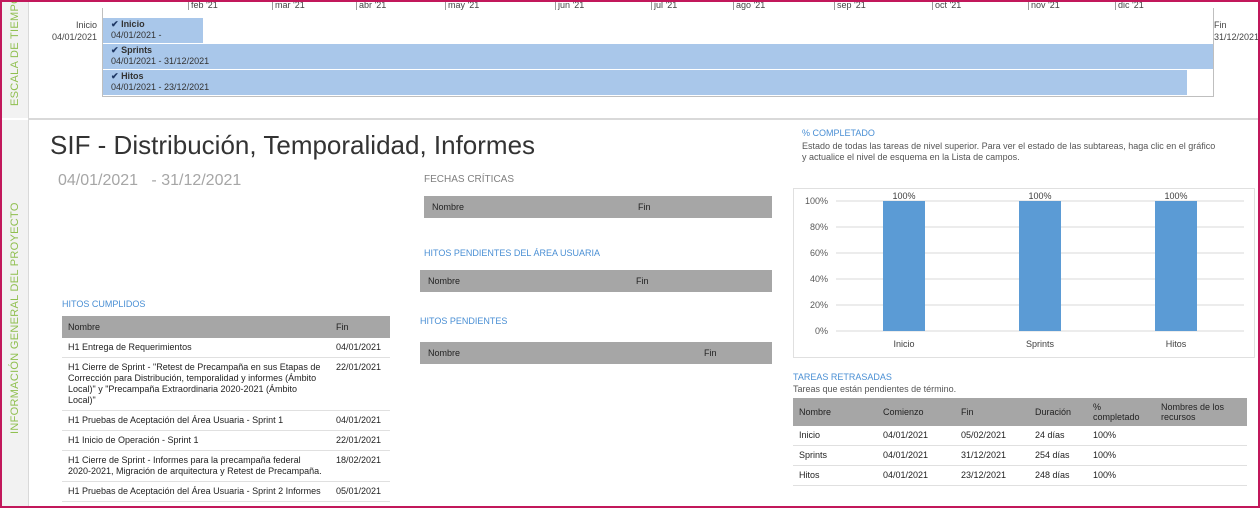 Image resolution: width=1260 pixels, height=508 pixels. What do you see at coordinates (128, 24) in the screenshot?
I see `timeline-bar-name: ✔ Inicio` at bounding box center [128, 24].